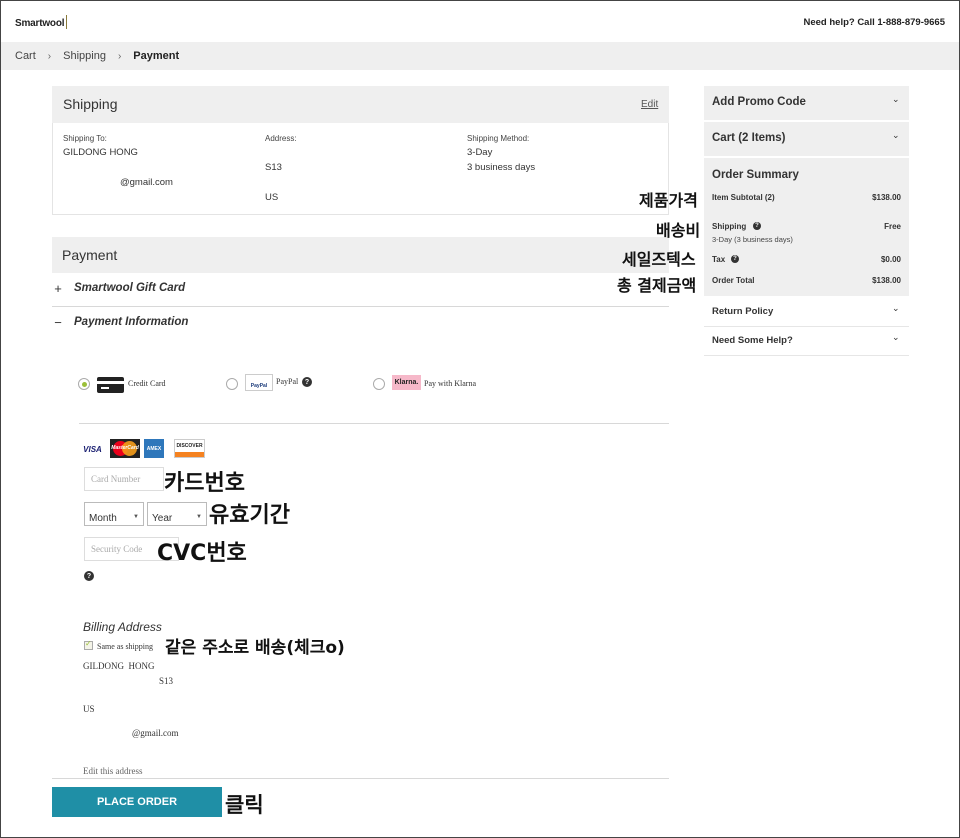 This screenshot has width=960, height=838. What do you see at coordinates (84, 384) in the screenshot?
I see `credit-card-radio` at bounding box center [84, 384].